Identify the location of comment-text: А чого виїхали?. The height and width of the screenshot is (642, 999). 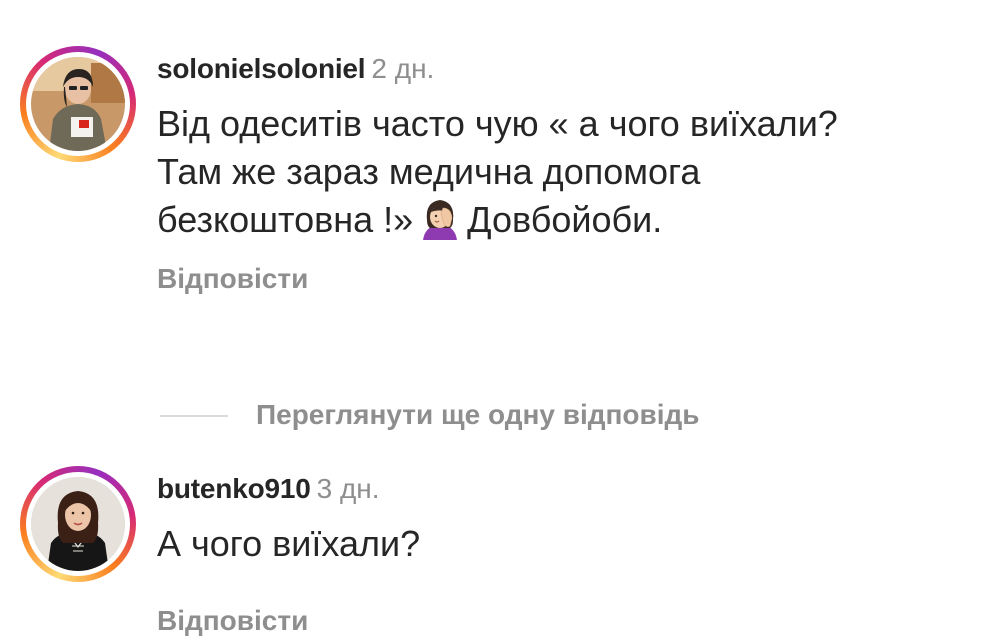
(289, 543).